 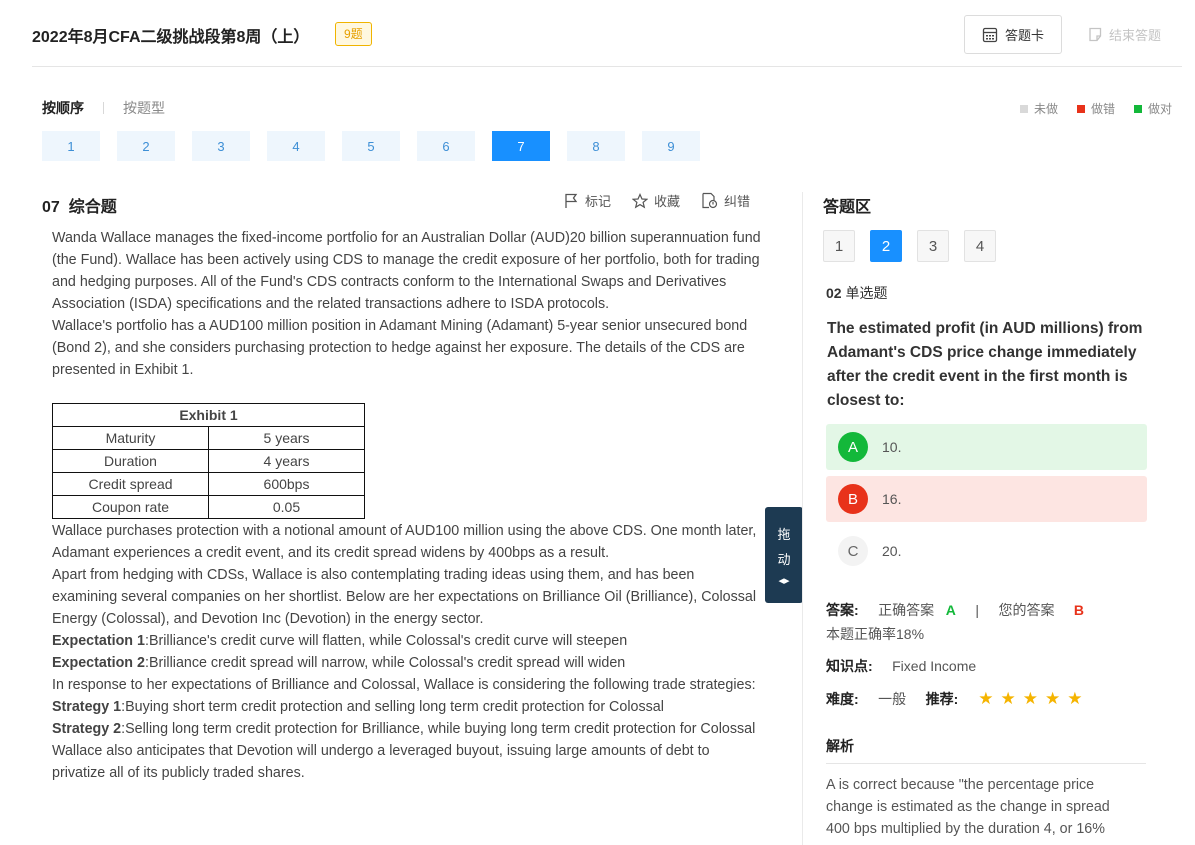 I want to click on end-answer-button: 结束答题, so click(x=1124, y=34).